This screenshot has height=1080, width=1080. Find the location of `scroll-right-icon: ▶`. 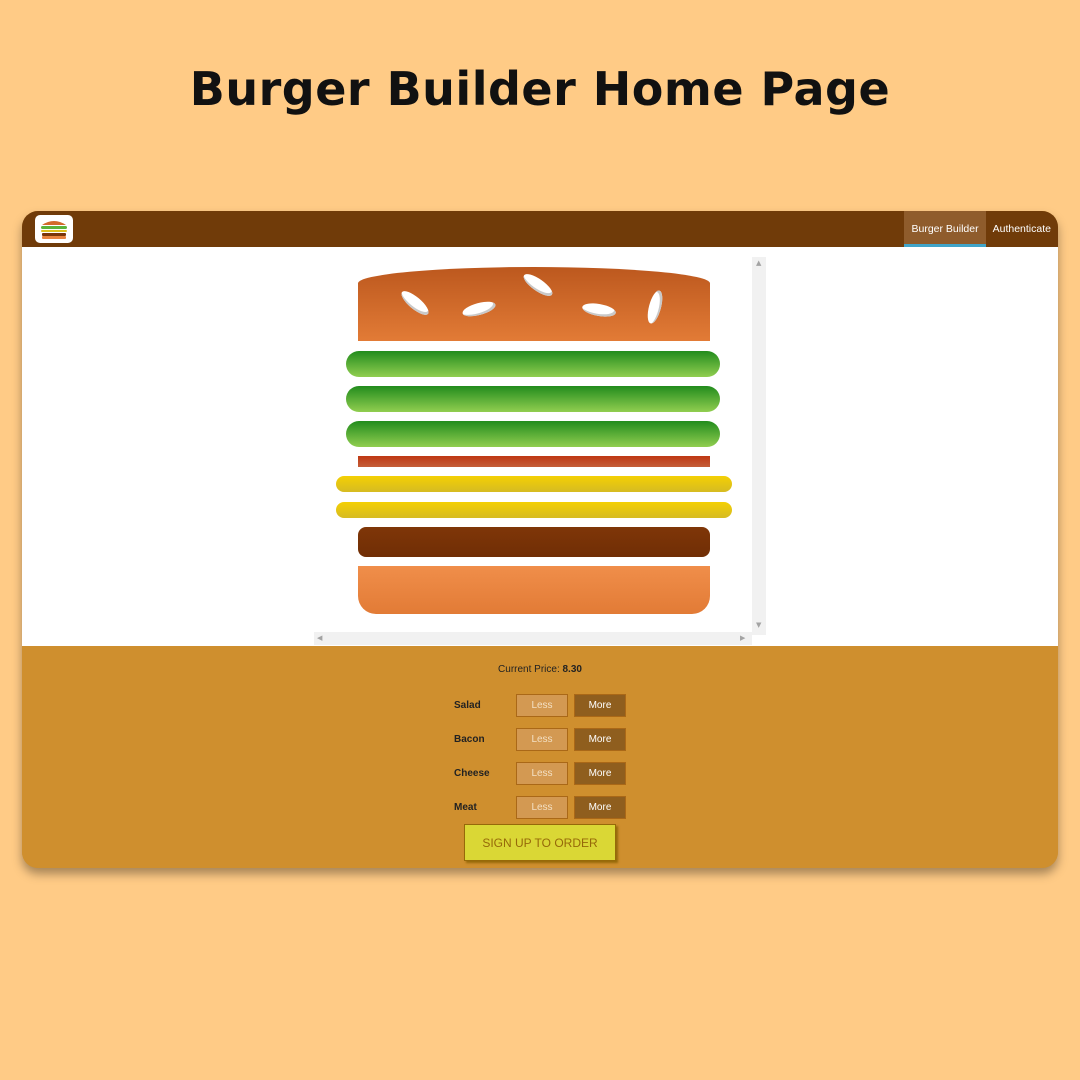

scroll-right-icon: ▶ is located at coordinates (742, 638).